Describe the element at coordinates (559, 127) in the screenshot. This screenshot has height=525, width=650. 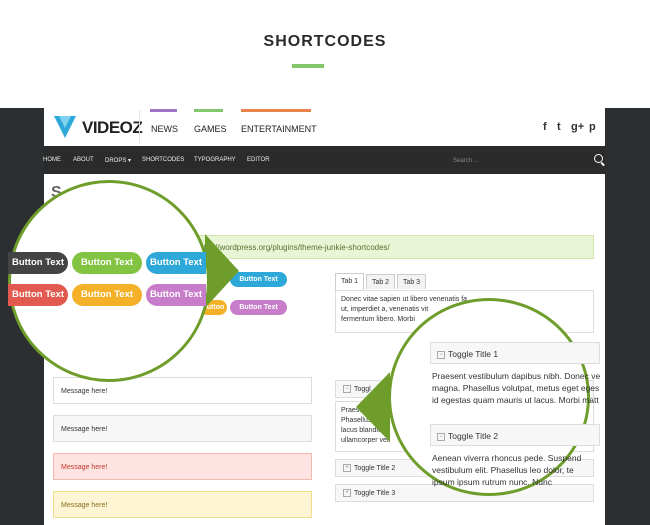
I see `twitter-icon: t` at that location.